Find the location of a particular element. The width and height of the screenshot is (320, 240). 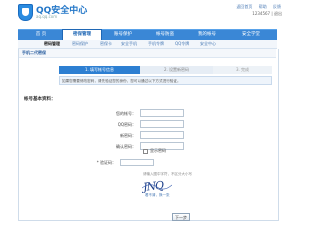

form-title: 帐号基本资料： is located at coordinates (40, 99).